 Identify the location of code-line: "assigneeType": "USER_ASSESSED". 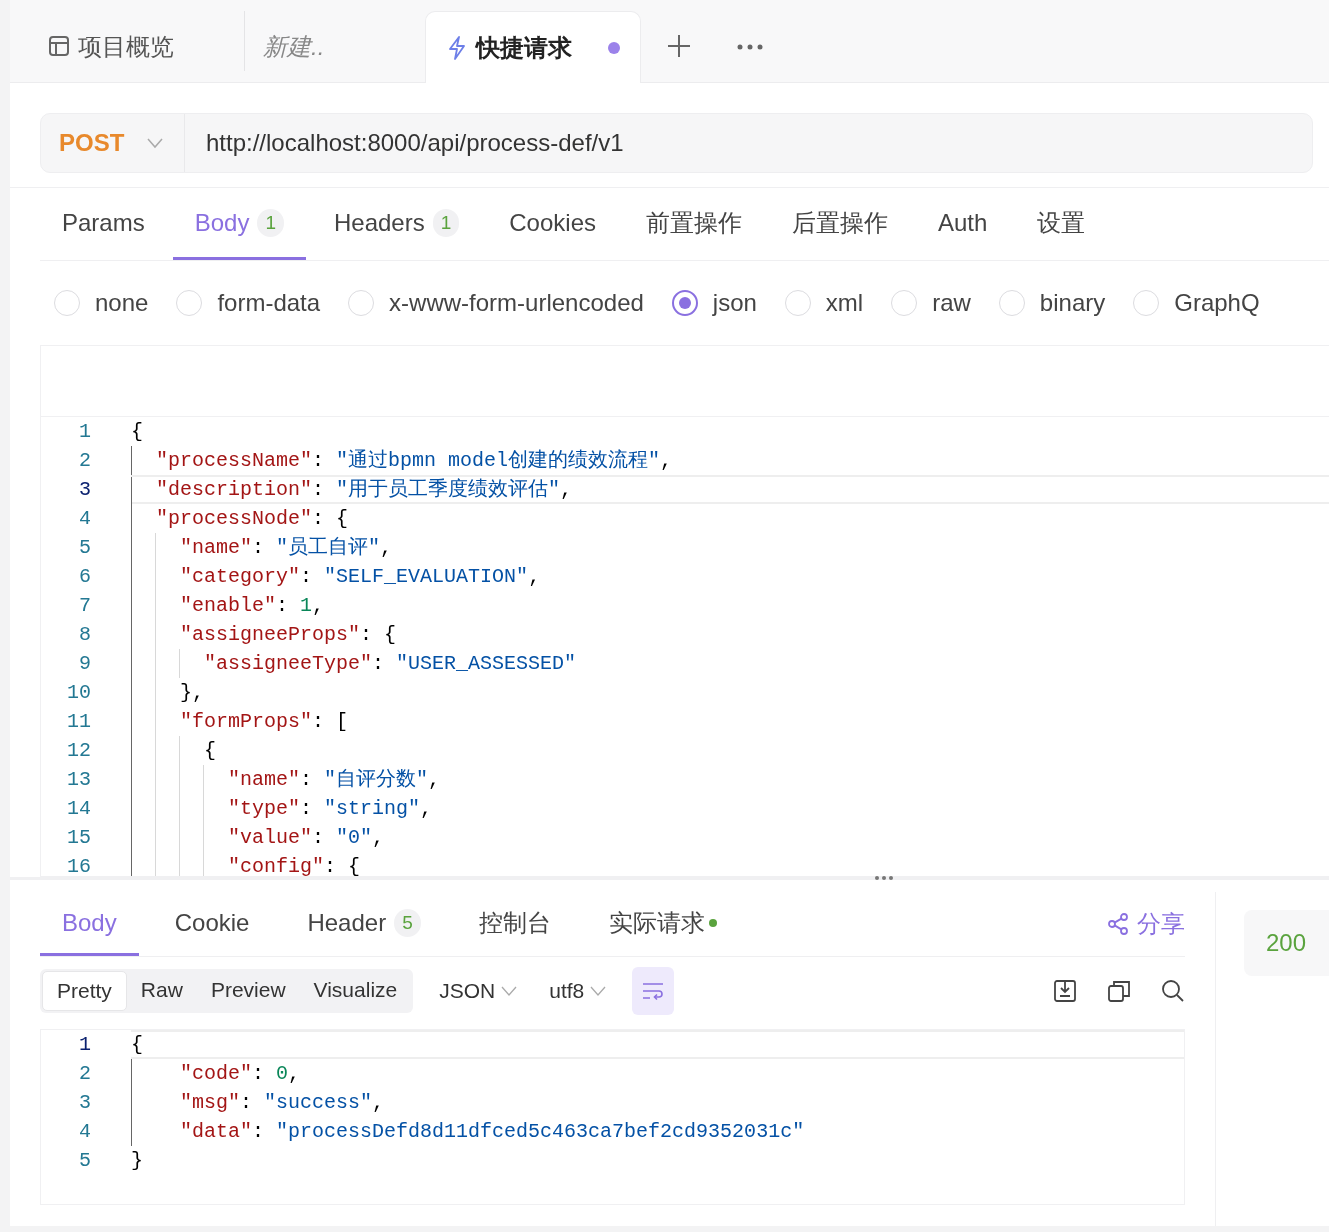
(730, 663).